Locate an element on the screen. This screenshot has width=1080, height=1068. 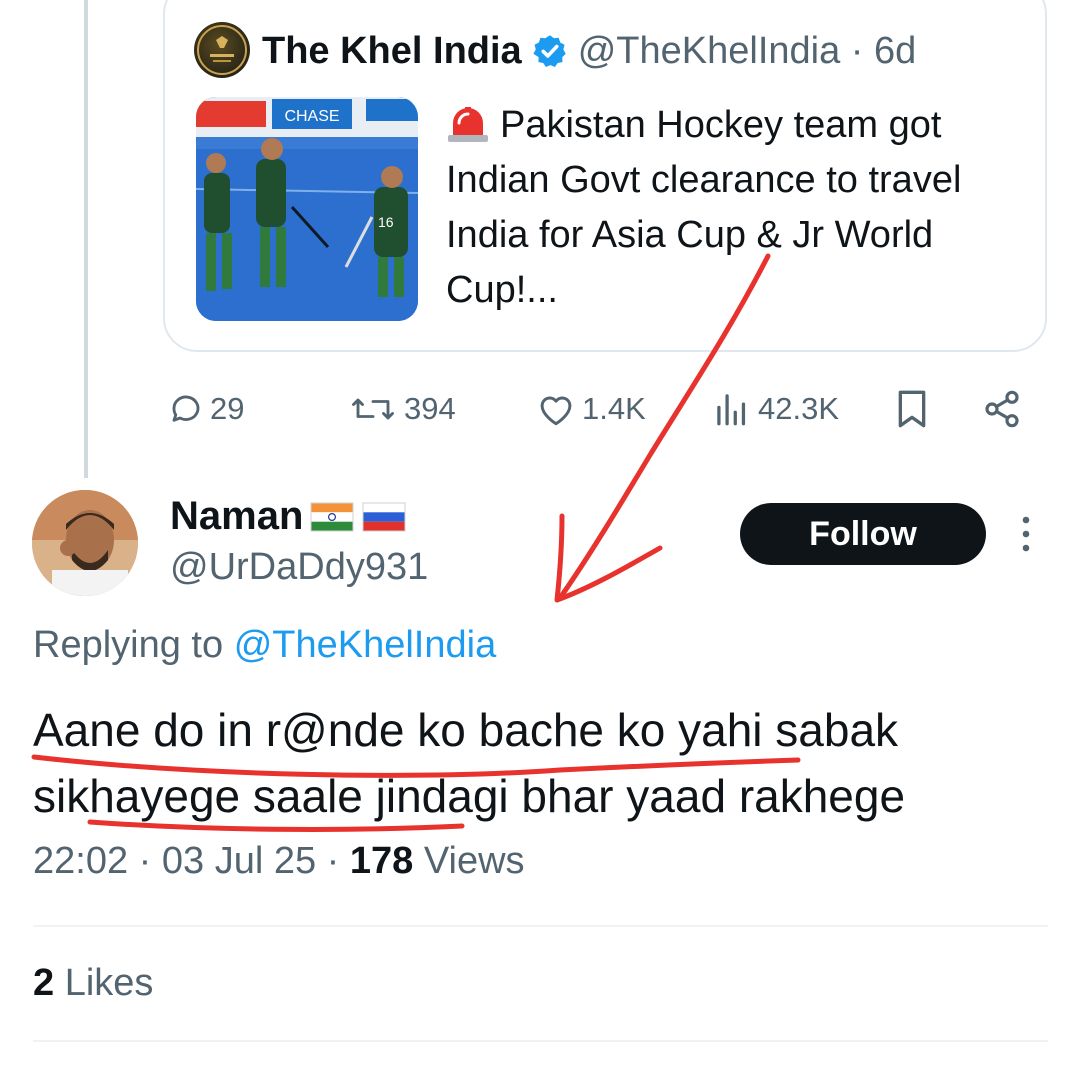
thread-connector-line is located at coordinates (86, 239).